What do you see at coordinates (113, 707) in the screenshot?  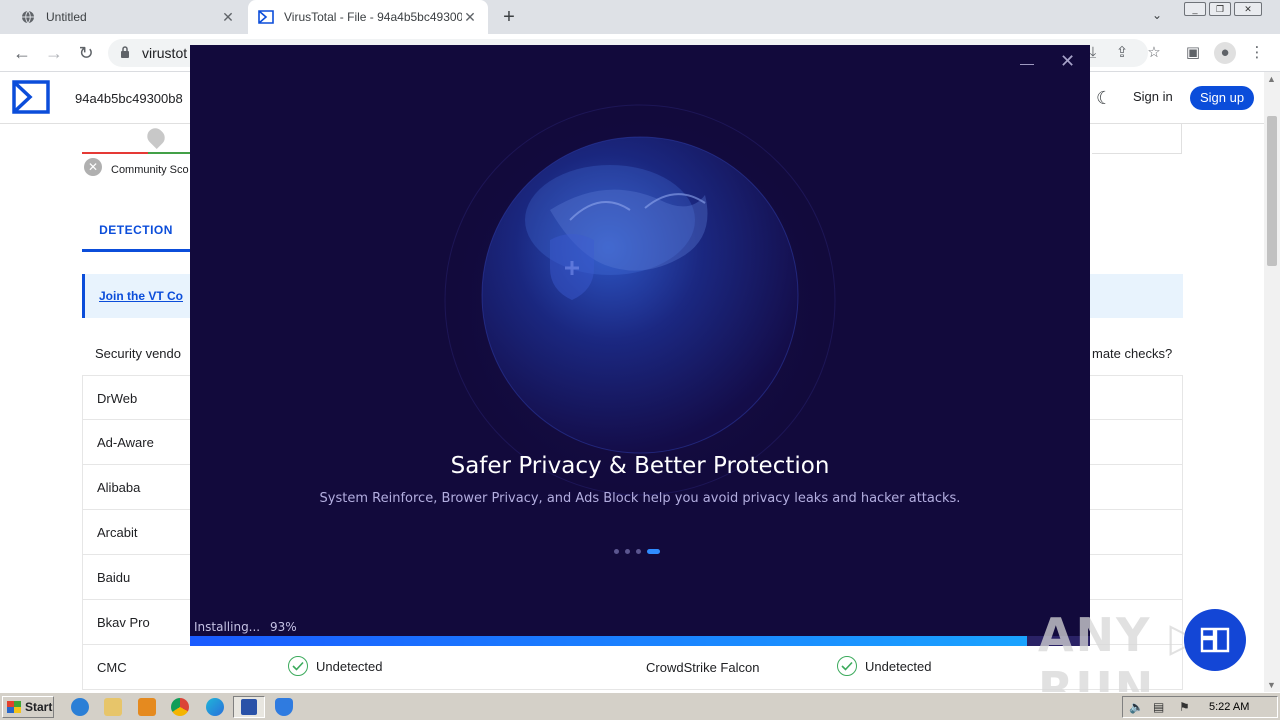 I see `folder-icon` at bounding box center [113, 707].